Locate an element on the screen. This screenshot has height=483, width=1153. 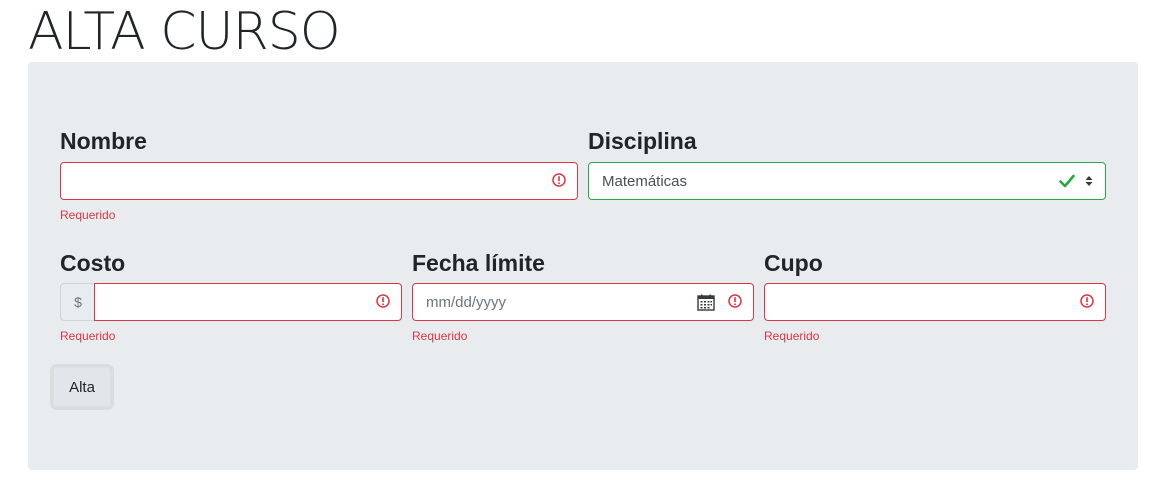
cupo-input is located at coordinates (935, 302).